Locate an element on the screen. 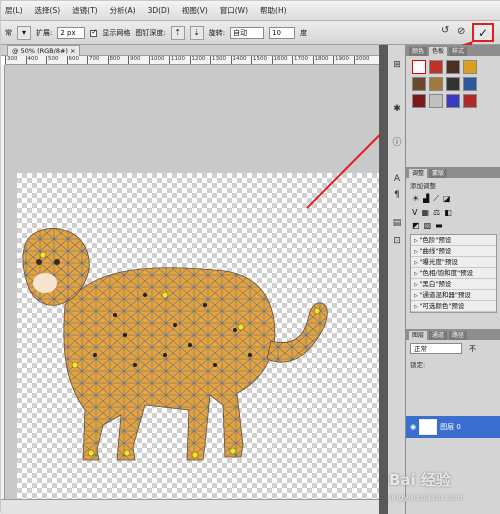 The image size is (500, 514). black-white-icon: ◧ is located at coordinates (448, 212).